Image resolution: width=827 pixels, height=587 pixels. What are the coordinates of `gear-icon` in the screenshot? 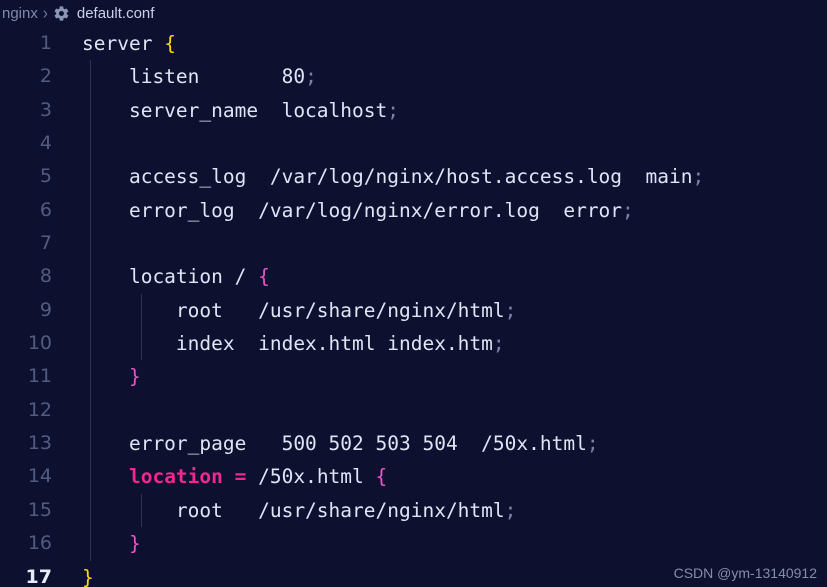 It's located at (61, 13).